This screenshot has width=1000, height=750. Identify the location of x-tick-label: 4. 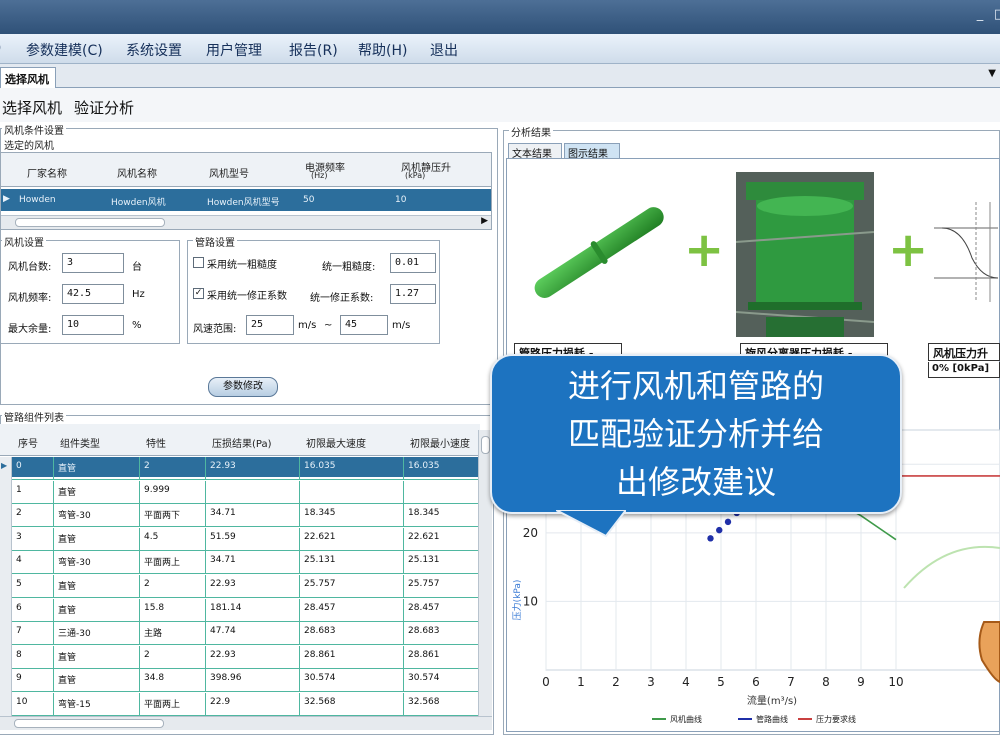
(686, 682).